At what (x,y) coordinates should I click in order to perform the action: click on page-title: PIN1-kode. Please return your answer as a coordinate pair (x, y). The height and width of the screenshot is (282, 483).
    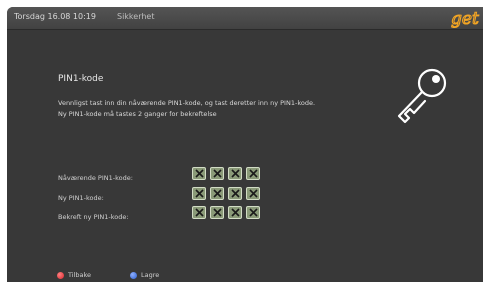
    Looking at the image, I should click on (81, 79).